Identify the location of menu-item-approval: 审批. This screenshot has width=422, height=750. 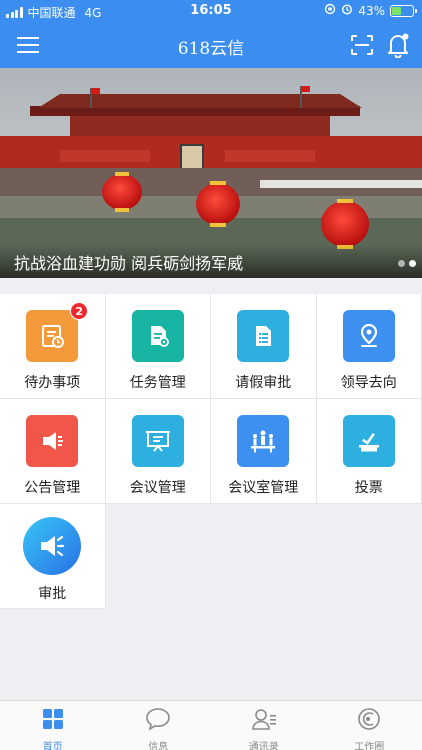
(53, 556).